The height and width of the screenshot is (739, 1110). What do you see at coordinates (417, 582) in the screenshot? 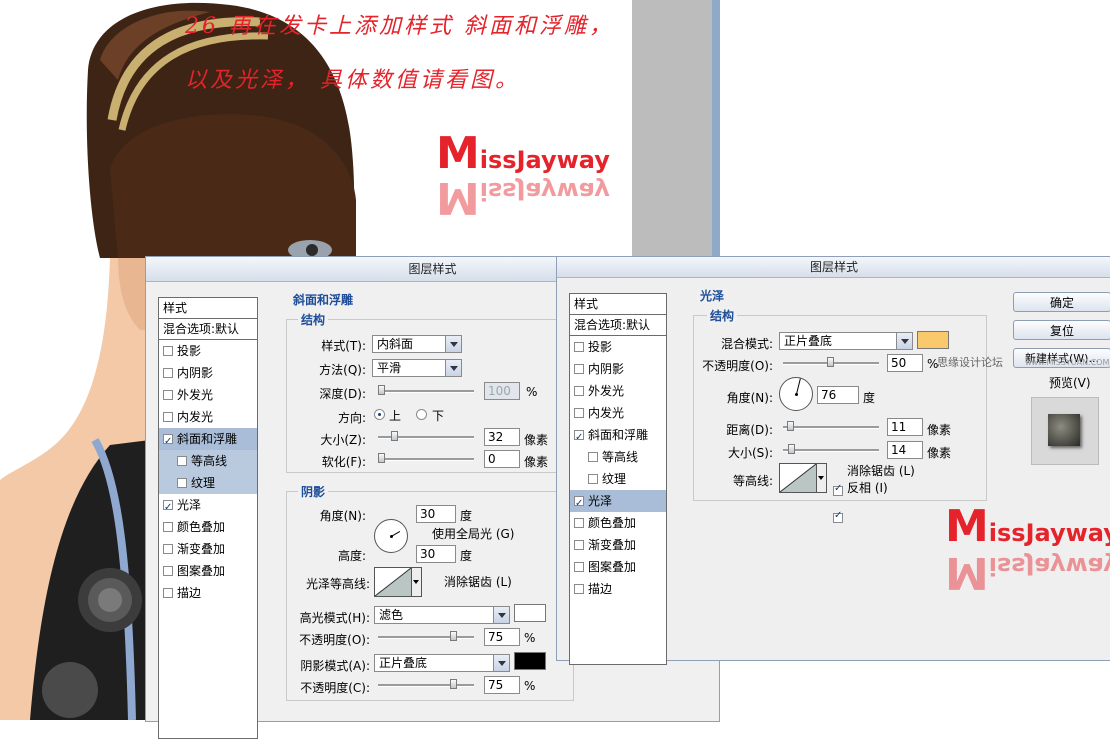
I see `gloss-contour-dropdown` at bounding box center [417, 582].